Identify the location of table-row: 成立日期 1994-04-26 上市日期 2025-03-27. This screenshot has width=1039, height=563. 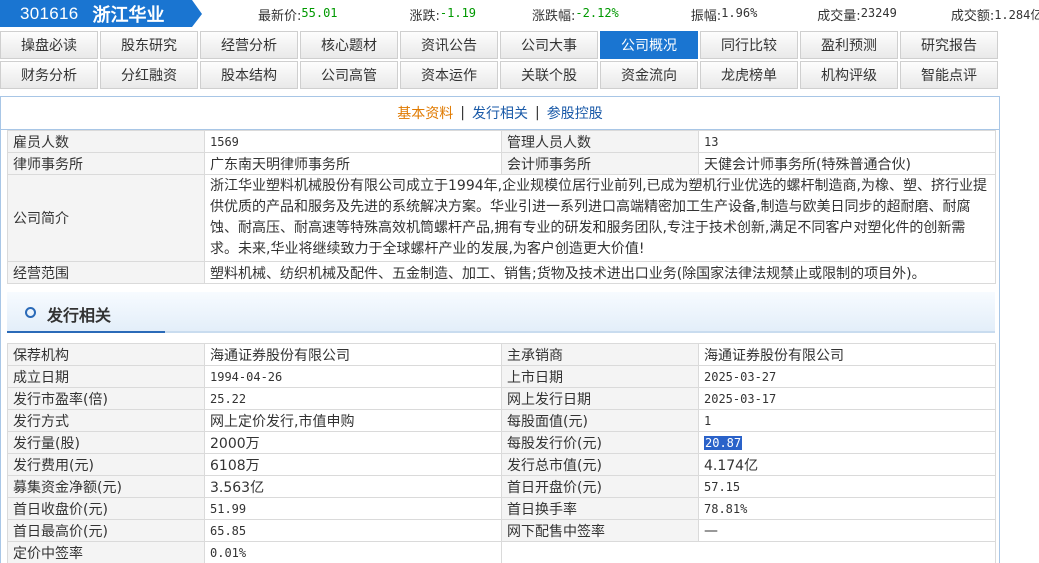
(501, 376).